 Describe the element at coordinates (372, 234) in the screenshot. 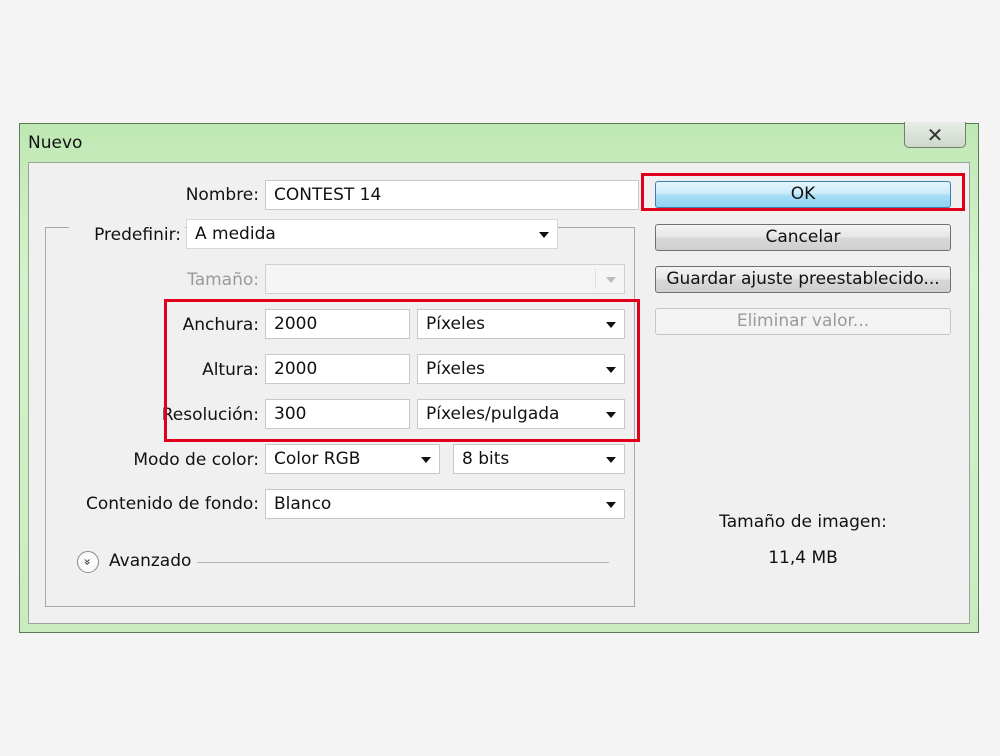

I see `predefinir-dropdown: A medida` at that location.